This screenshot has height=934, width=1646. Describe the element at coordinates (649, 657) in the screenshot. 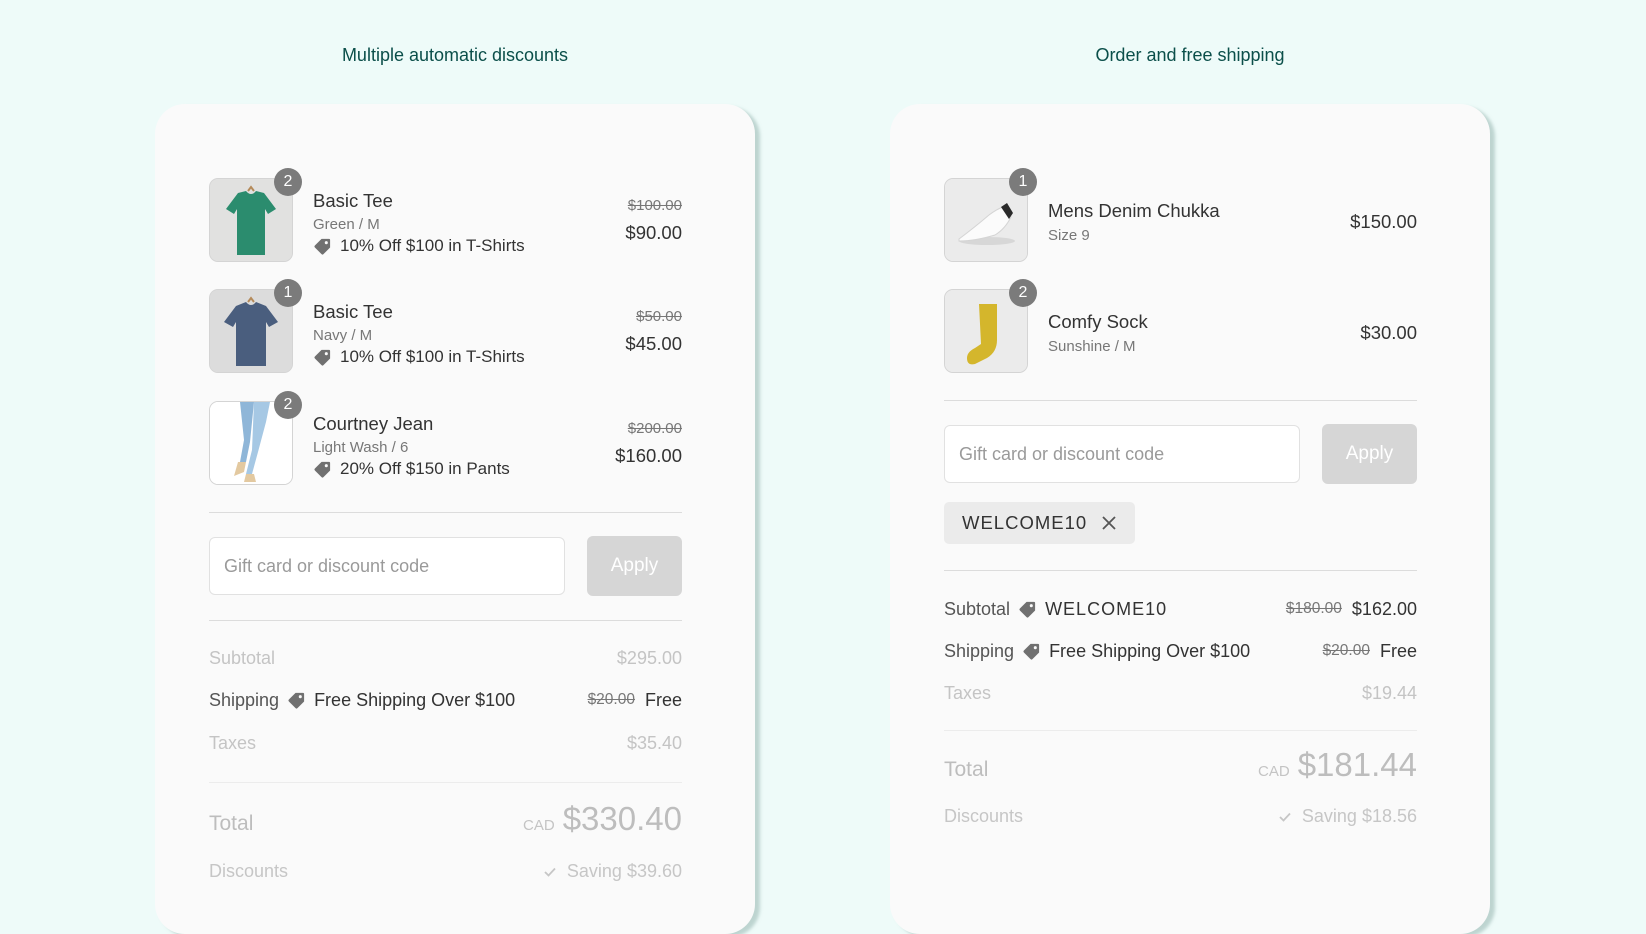

I see `subtotal-value: $295.00` at that location.